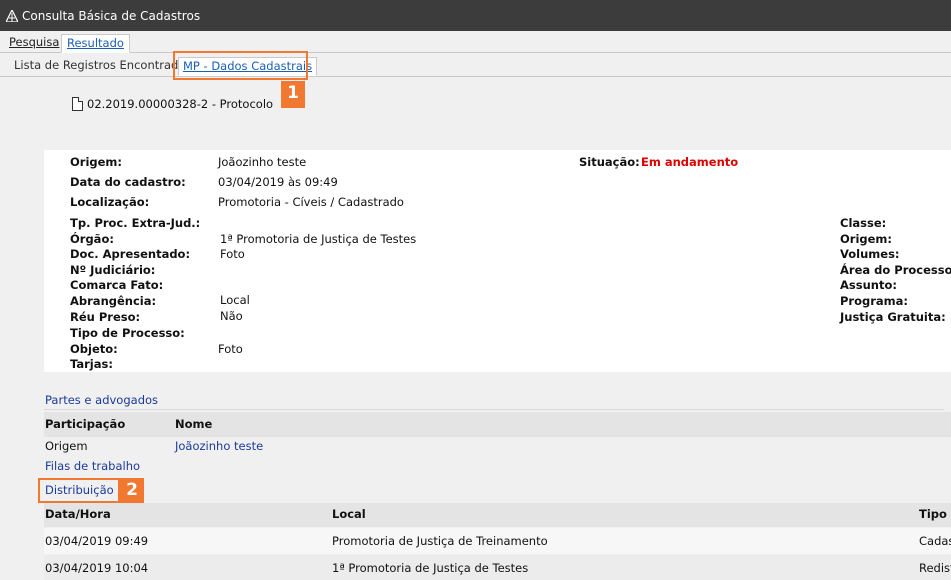  Describe the element at coordinates (262, 162) in the screenshot. I see `origem-value: Joãozinho teste` at that location.